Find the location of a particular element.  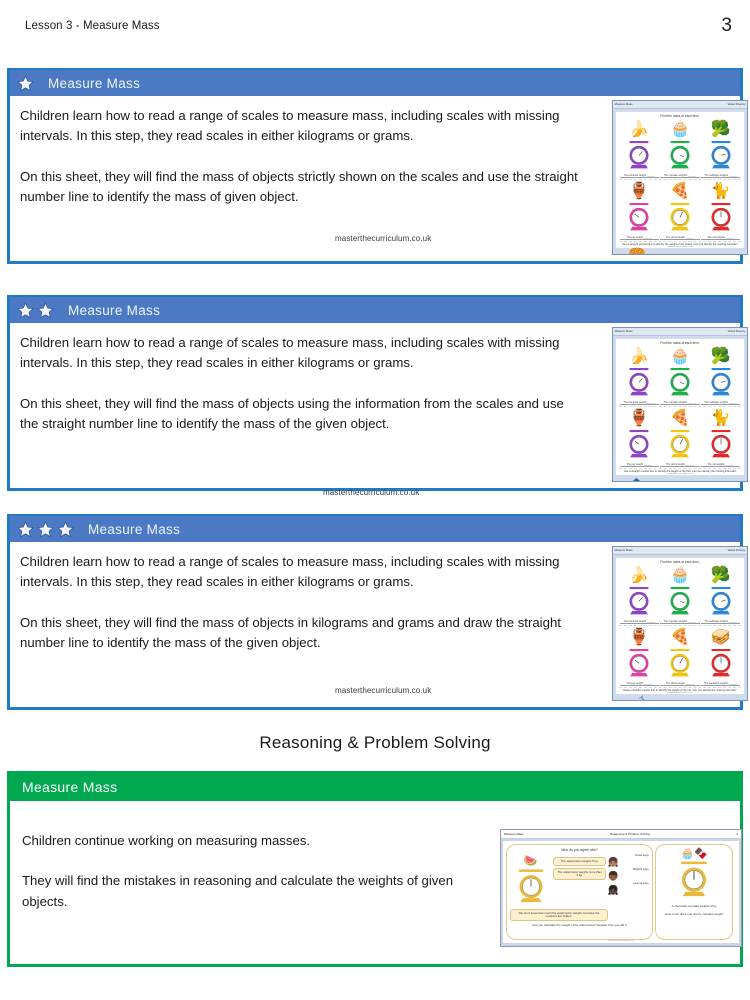

thumbnail-item-label: The cabbage weights ______ is located at coordinates (721, 622).